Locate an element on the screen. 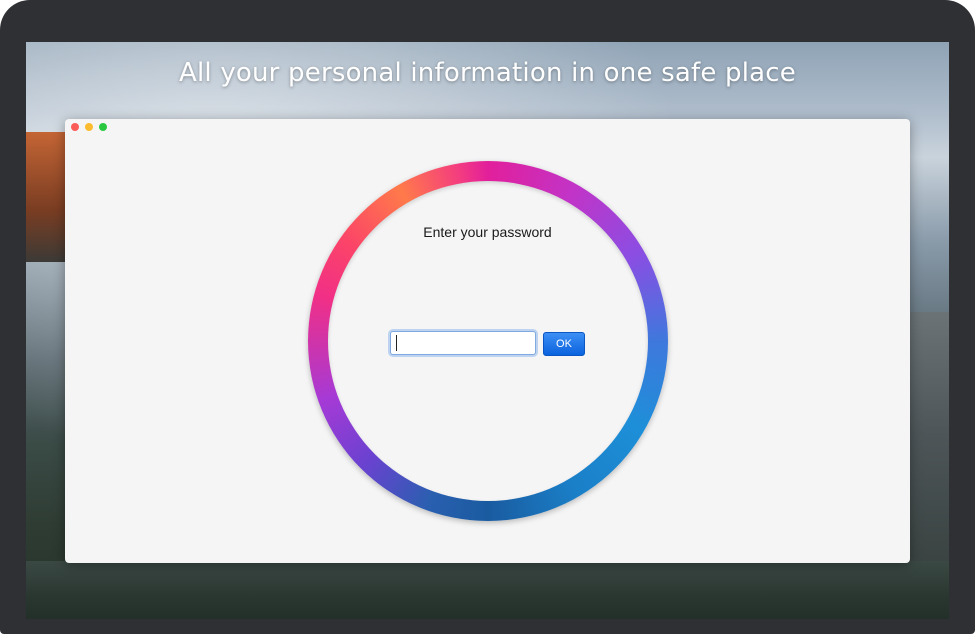 This screenshot has width=975, height=634. password-input is located at coordinates (463, 343).